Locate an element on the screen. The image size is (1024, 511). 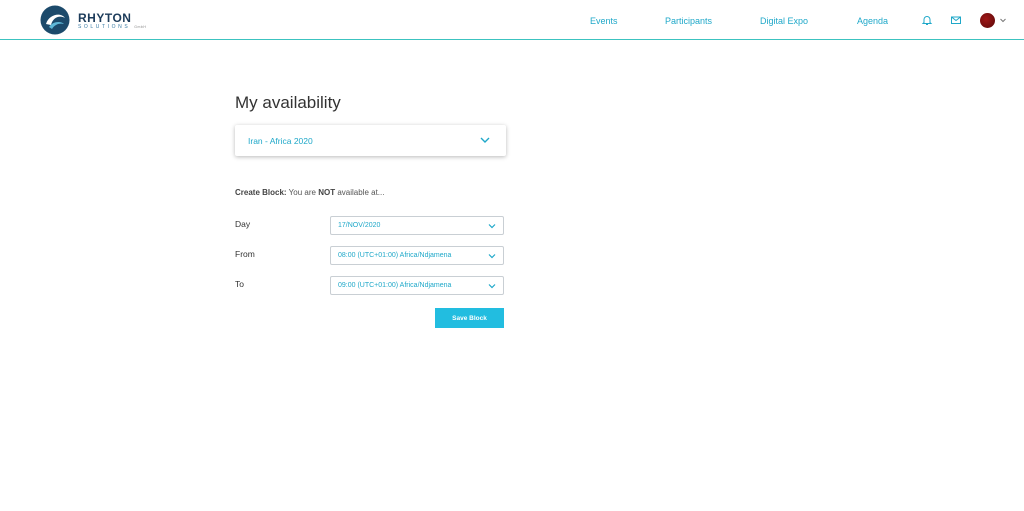
mail-icon is located at coordinates (956, 20).